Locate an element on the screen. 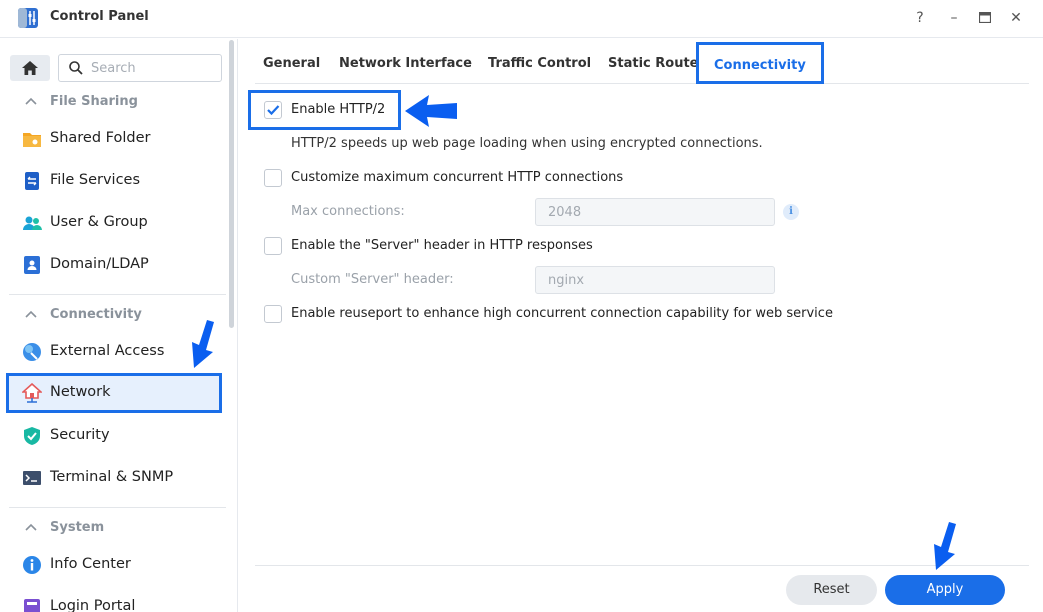 Image resolution: width=1043 pixels, height=612 pixels. sidebar-item-label: Shared Folder is located at coordinates (100, 138).